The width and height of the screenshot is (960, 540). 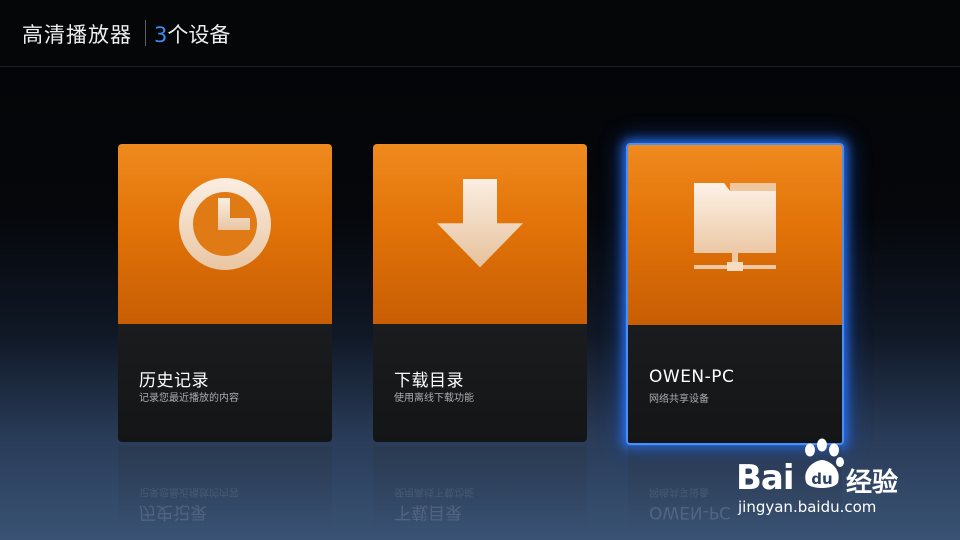 What do you see at coordinates (679, 491) in the screenshot?
I see `reflection-subtitle: 网络共享设备` at bounding box center [679, 491].